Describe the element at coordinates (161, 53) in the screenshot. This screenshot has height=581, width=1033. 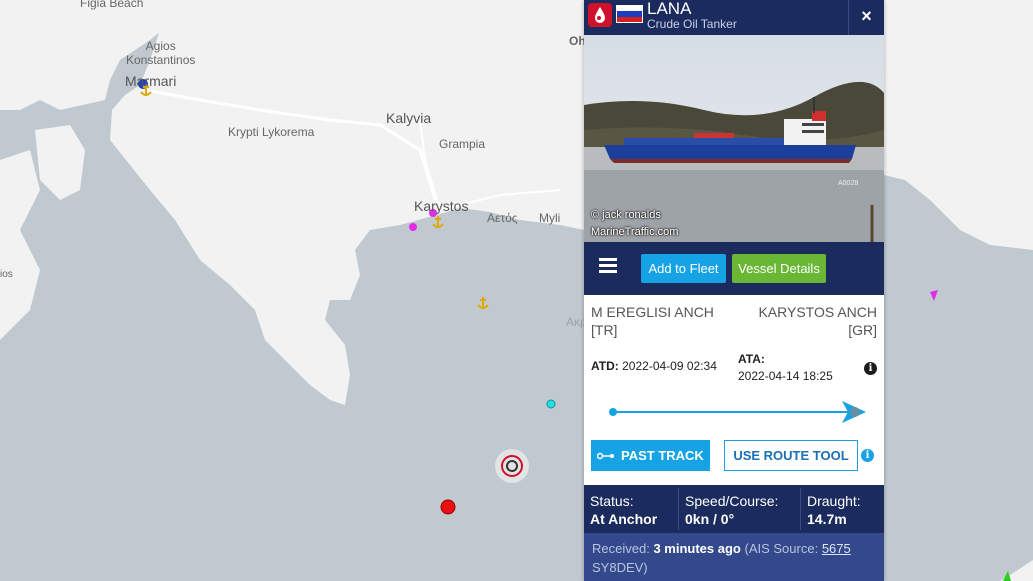
I see `label-agios-konstantinos: Agios Konstantinos` at that location.